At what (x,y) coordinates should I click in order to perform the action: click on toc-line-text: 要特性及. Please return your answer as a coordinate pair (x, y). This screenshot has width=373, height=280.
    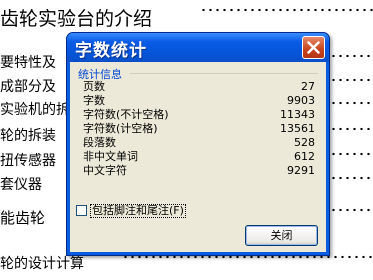
    Looking at the image, I should click on (28, 63).